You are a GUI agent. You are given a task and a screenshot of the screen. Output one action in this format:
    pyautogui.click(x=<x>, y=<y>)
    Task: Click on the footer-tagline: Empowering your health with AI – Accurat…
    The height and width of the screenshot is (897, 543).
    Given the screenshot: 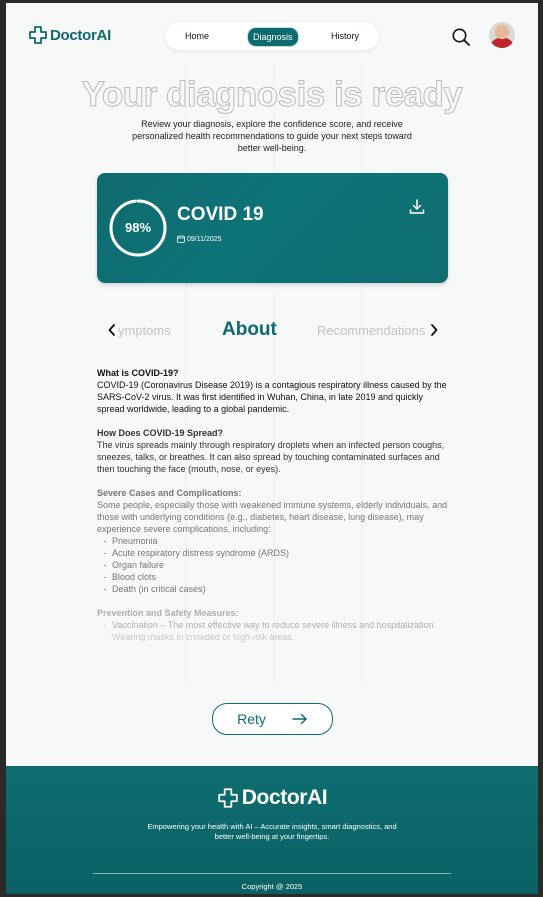 What is the action you would take?
    pyautogui.click(x=272, y=831)
    